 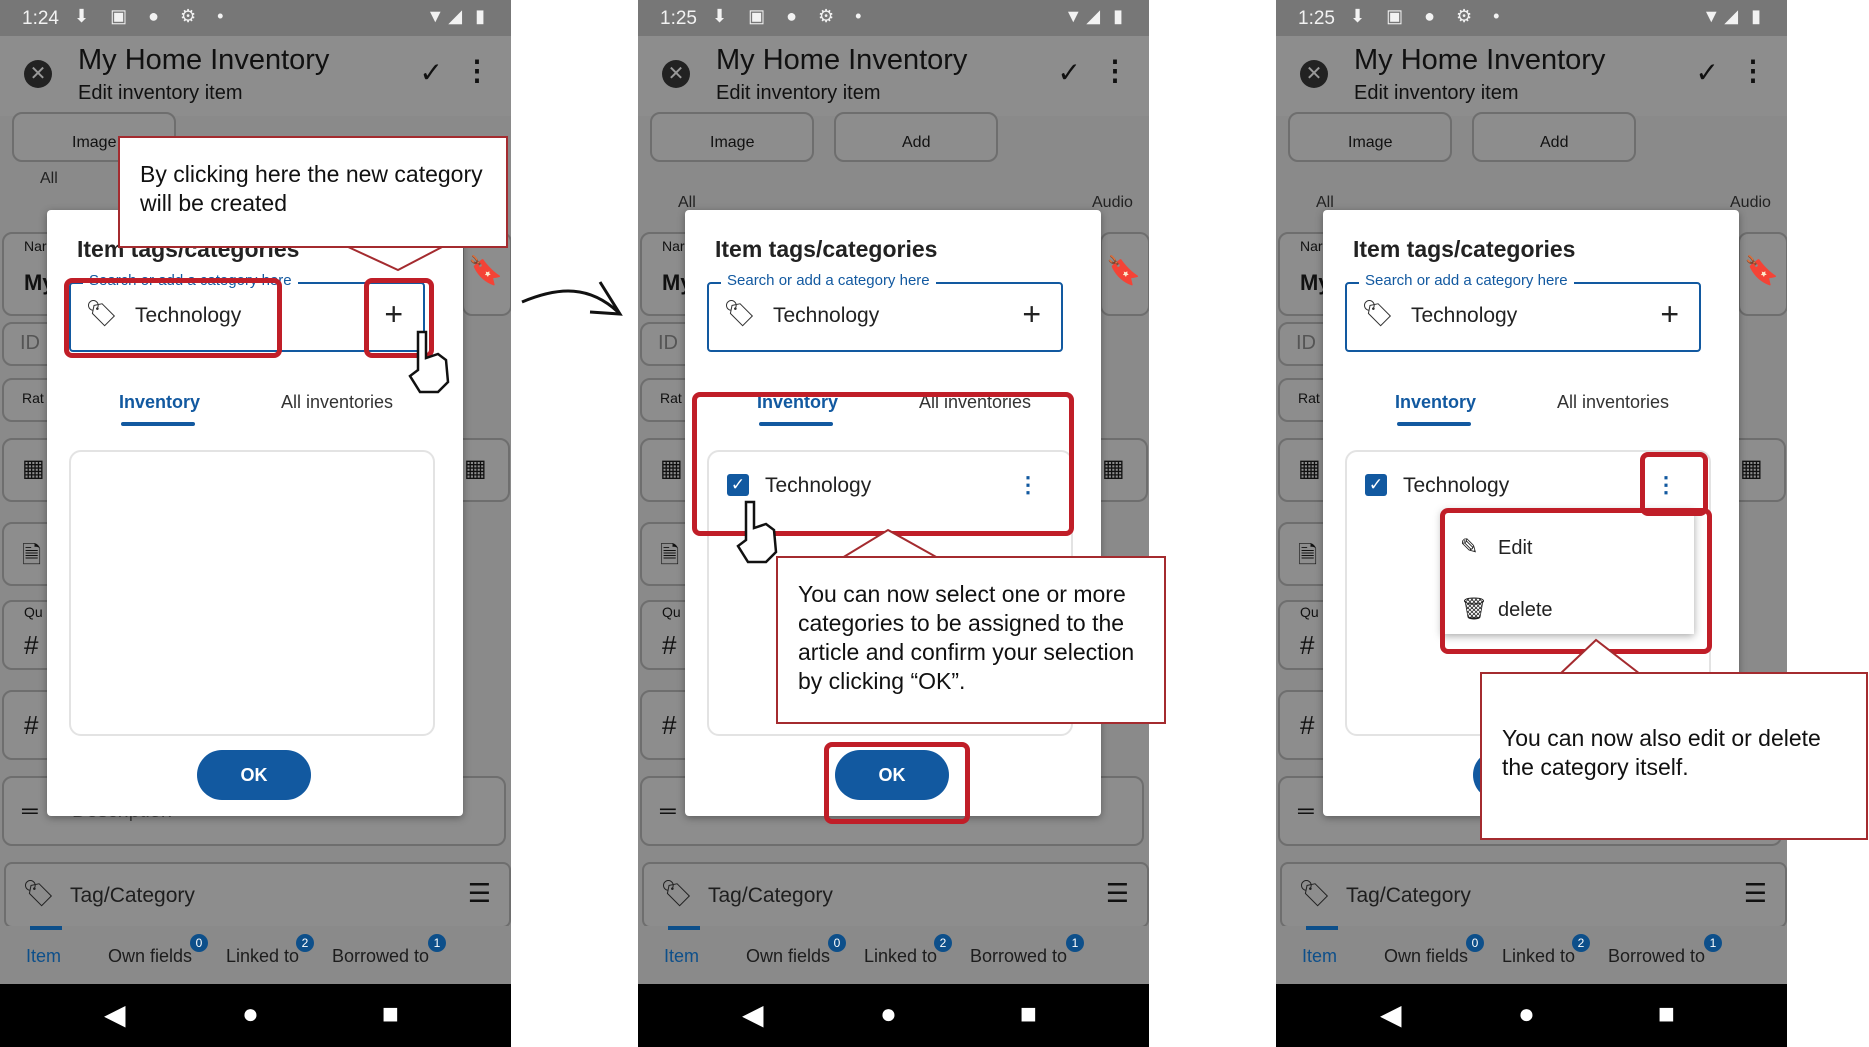 What do you see at coordinates (35, 246) in the screenshot?
I see `name-label: Nar` at bounding box center [35, 246].